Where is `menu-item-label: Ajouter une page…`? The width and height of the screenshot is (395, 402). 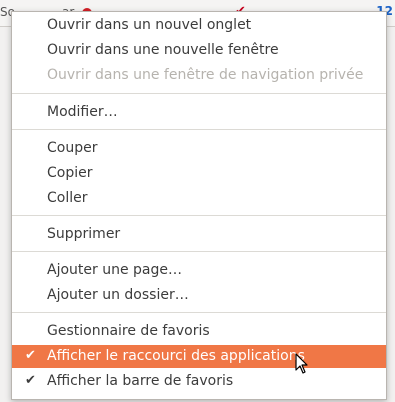 menu-item-label: Ajouter une page… is located at coordinates (114, 270).